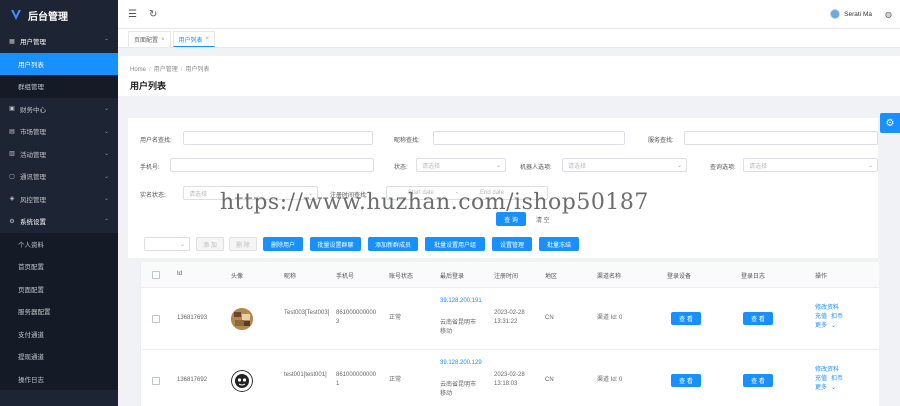  I want to click on sidebar-item-payment-channel: 支付通道, so click(59, 334).